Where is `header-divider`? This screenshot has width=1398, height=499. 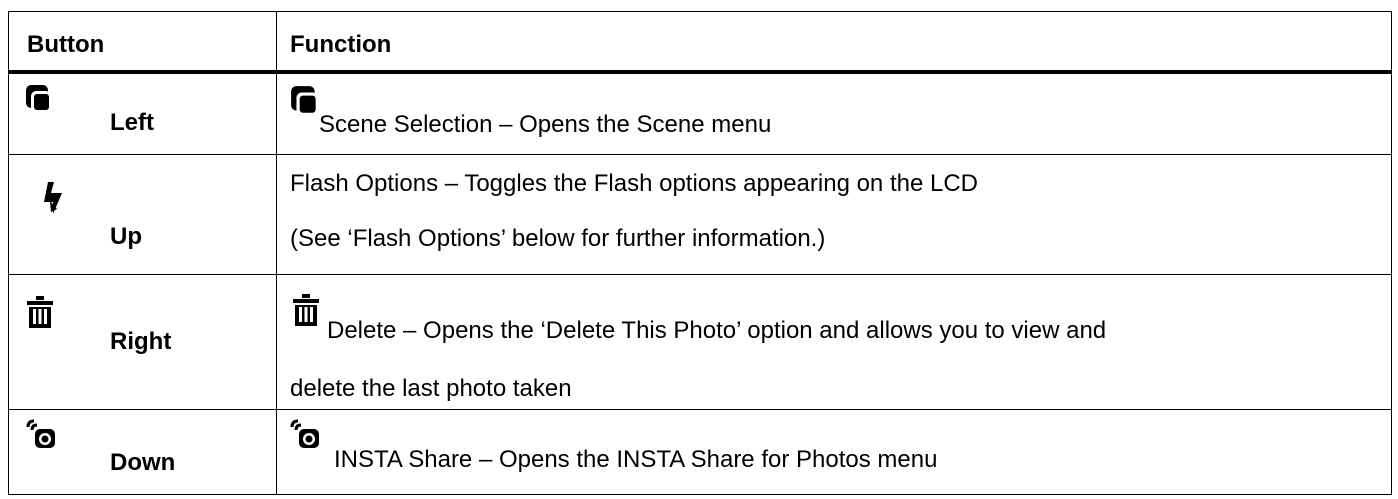 header-divider is located at coordinates (700, 72).